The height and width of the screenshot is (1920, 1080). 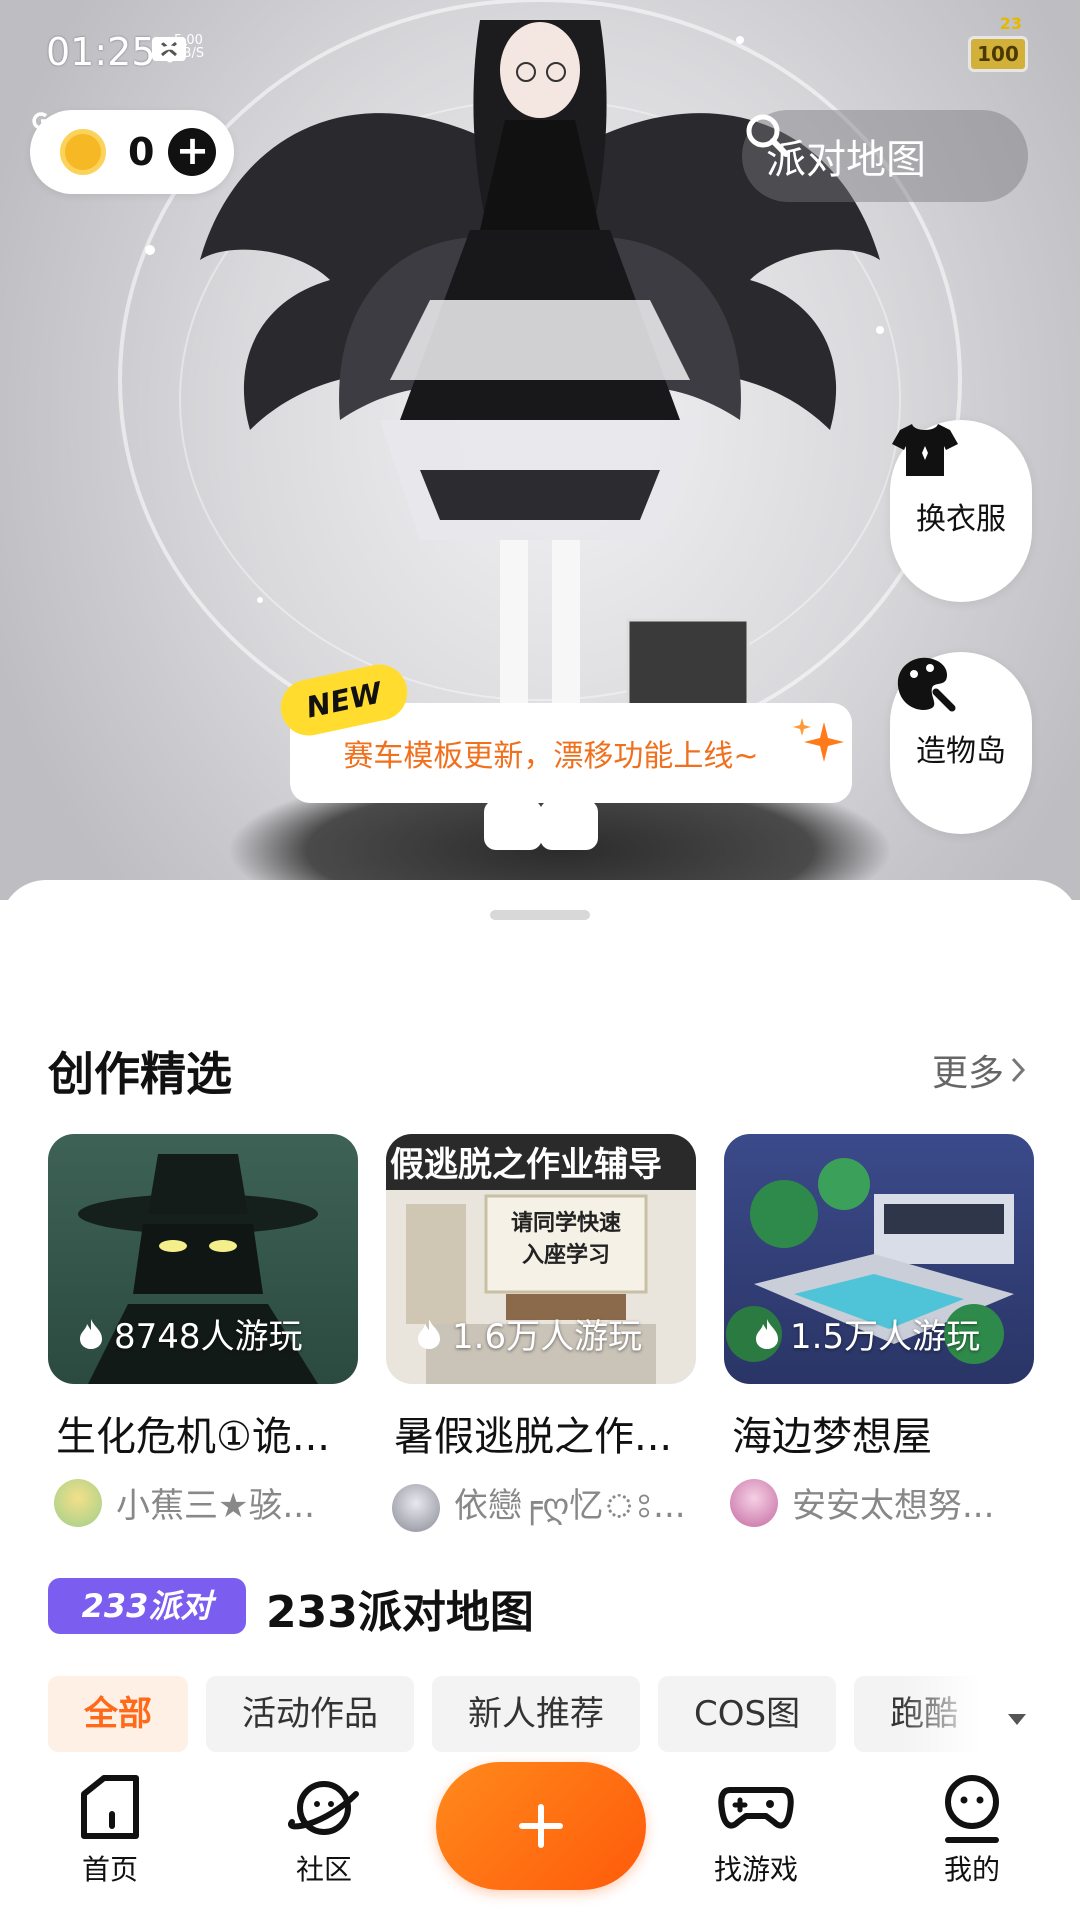 What do you see at coordinates (101, 52) in the screenshot?
I see `status-time: 01:25` at bounding box center [101, 52].